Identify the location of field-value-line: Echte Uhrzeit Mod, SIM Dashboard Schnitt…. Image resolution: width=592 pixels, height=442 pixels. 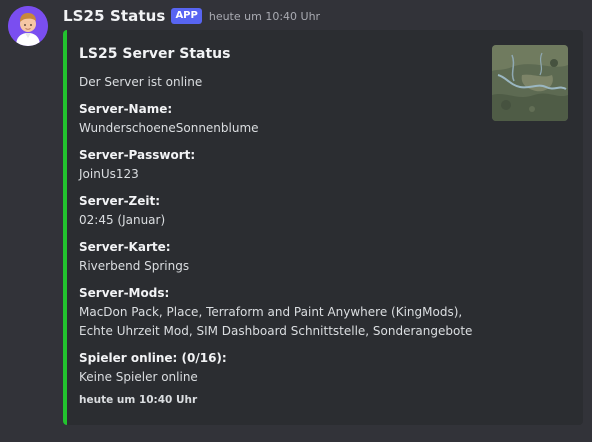
(276, 331).